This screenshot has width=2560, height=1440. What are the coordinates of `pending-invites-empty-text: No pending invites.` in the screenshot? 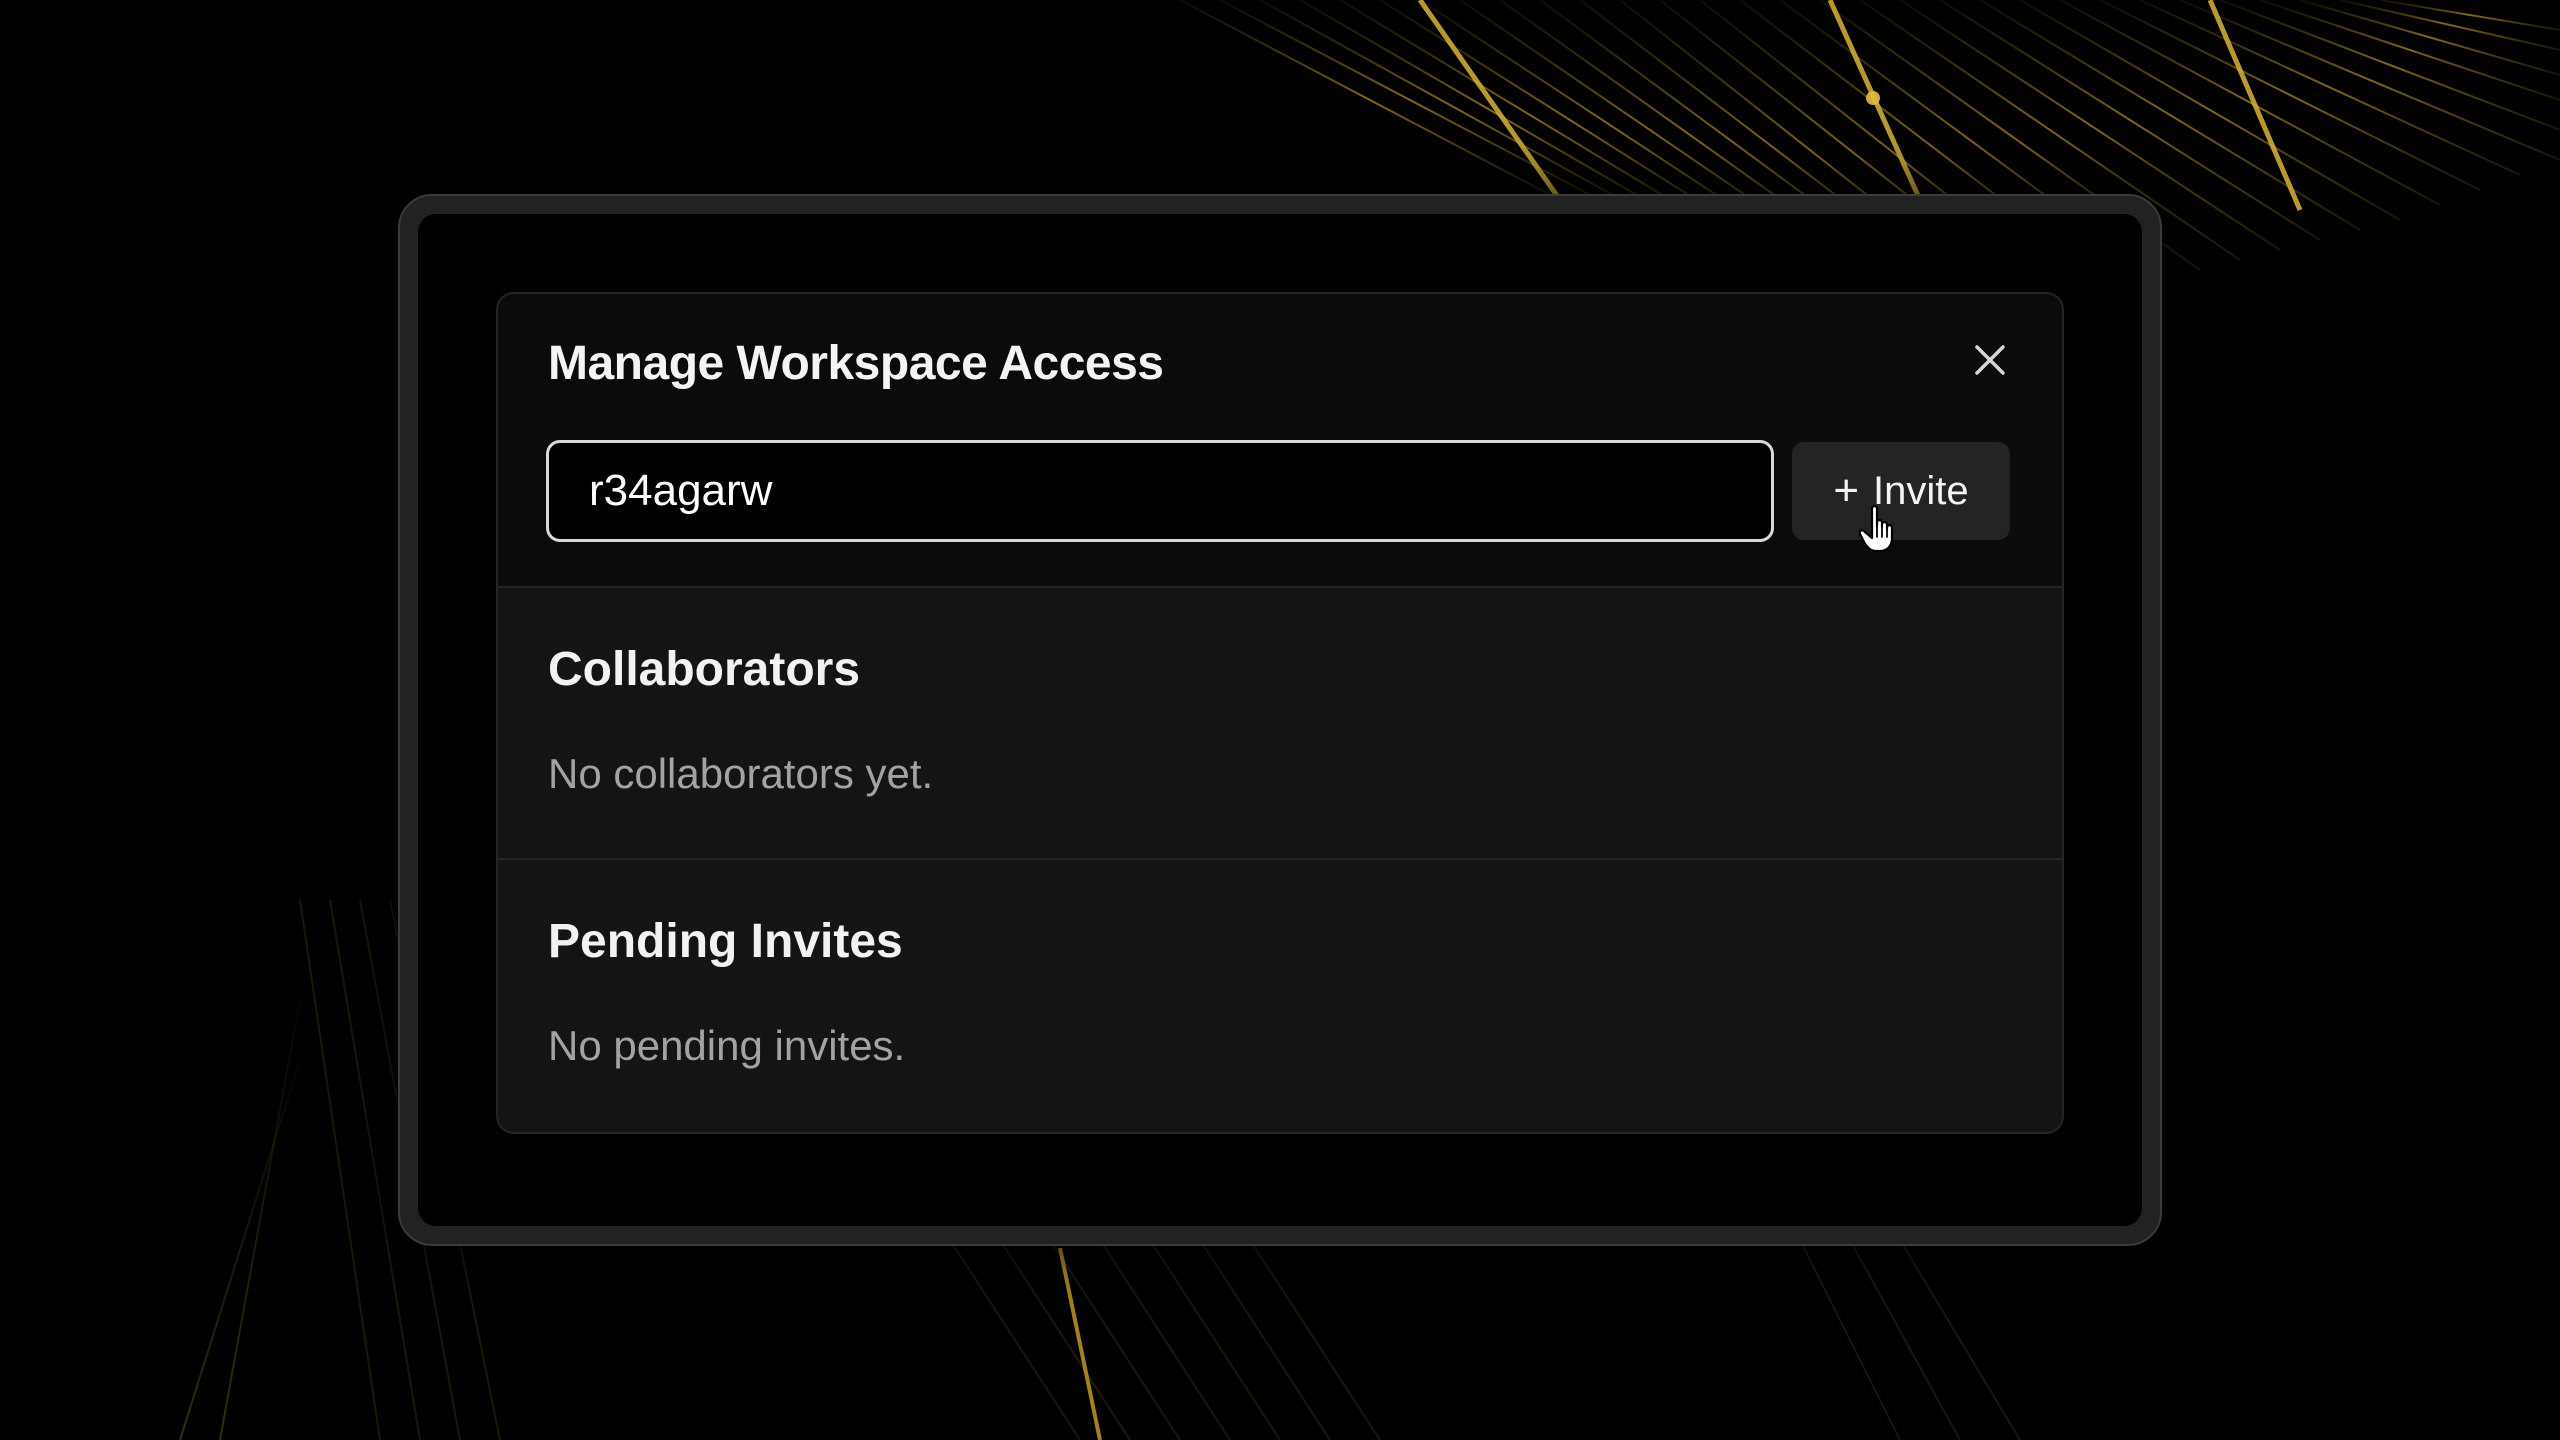 It's located at (727, 1045).